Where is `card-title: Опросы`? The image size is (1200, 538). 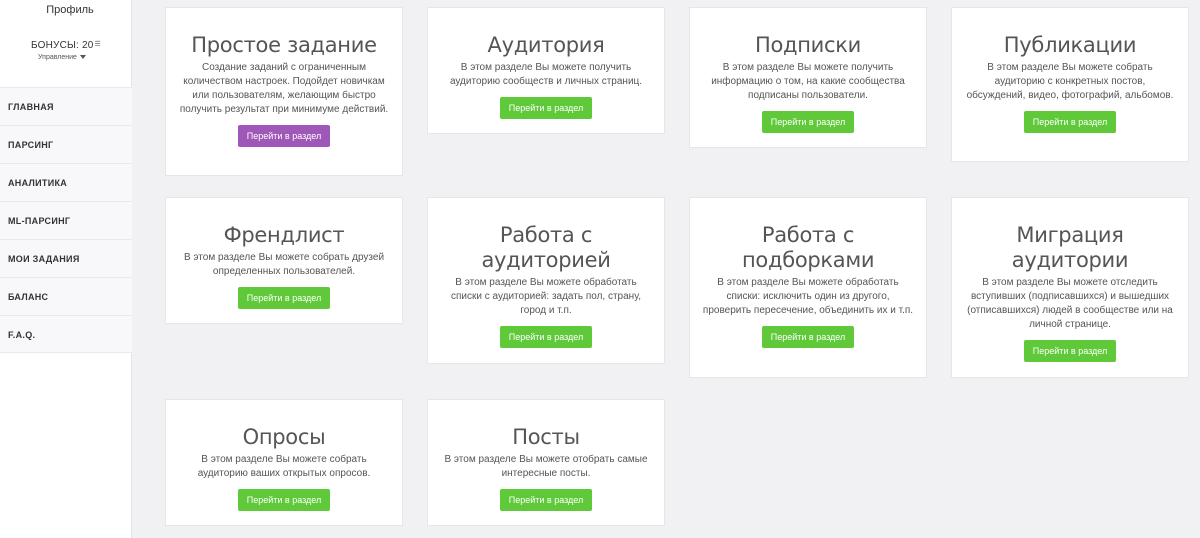
card-title: Опросы is located at coordinates (284, 437).